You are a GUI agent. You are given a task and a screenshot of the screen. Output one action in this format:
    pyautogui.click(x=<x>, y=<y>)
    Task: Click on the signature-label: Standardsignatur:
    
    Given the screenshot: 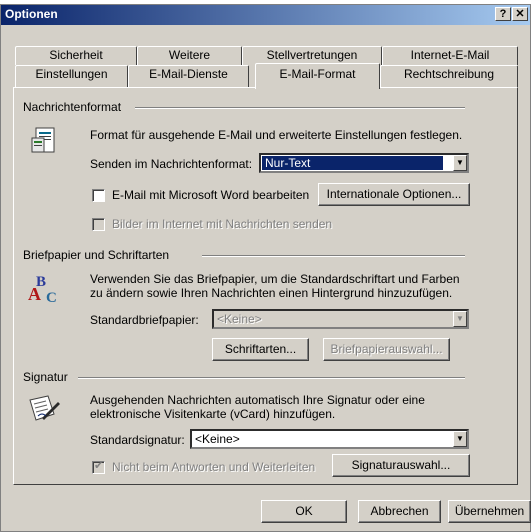 What is the action you would take?
    pyautogui.click(x=137, y=440)
    